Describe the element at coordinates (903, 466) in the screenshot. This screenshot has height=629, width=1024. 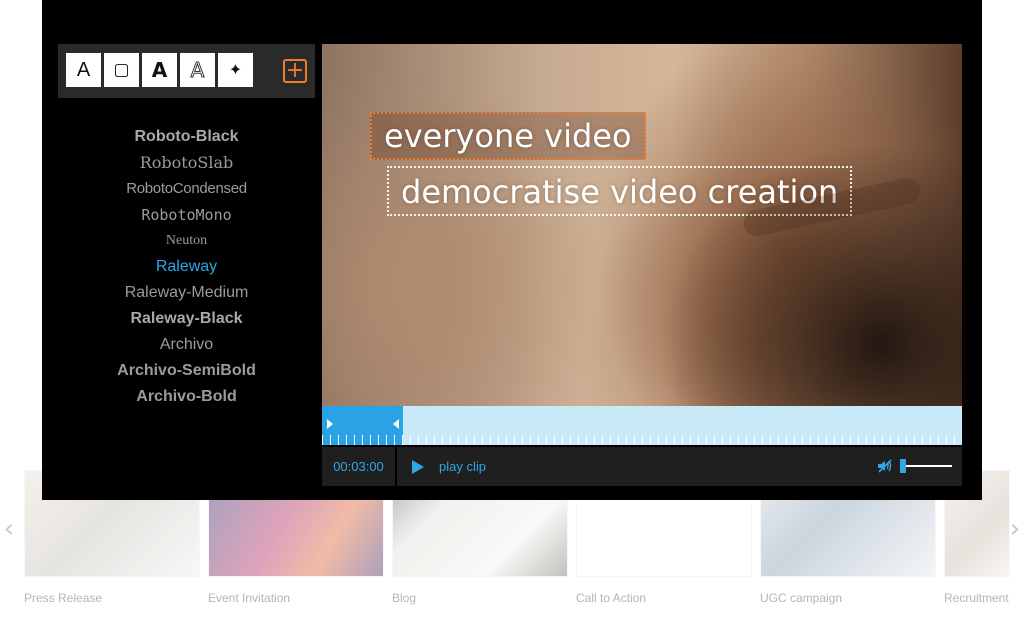
I see `volume-knob` at that location.